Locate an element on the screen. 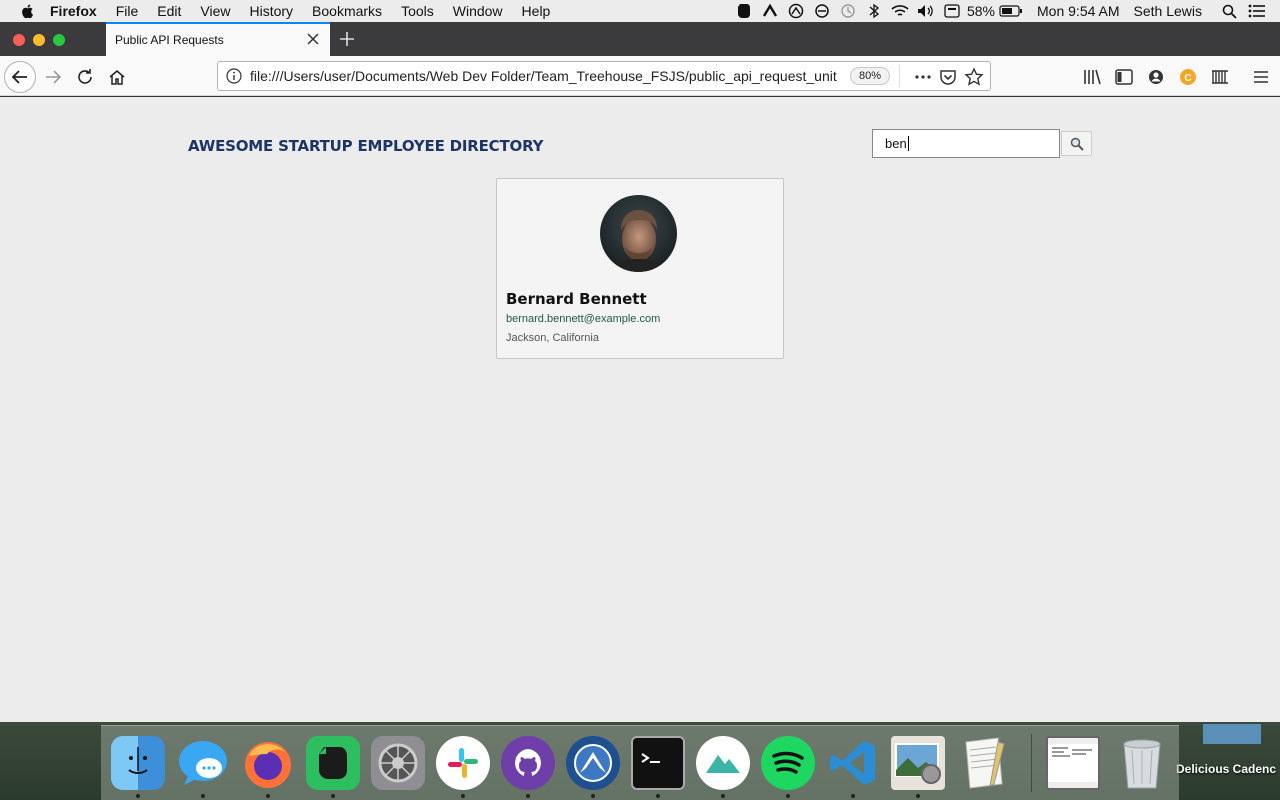  reload-button is located at coordinates (85, 77).